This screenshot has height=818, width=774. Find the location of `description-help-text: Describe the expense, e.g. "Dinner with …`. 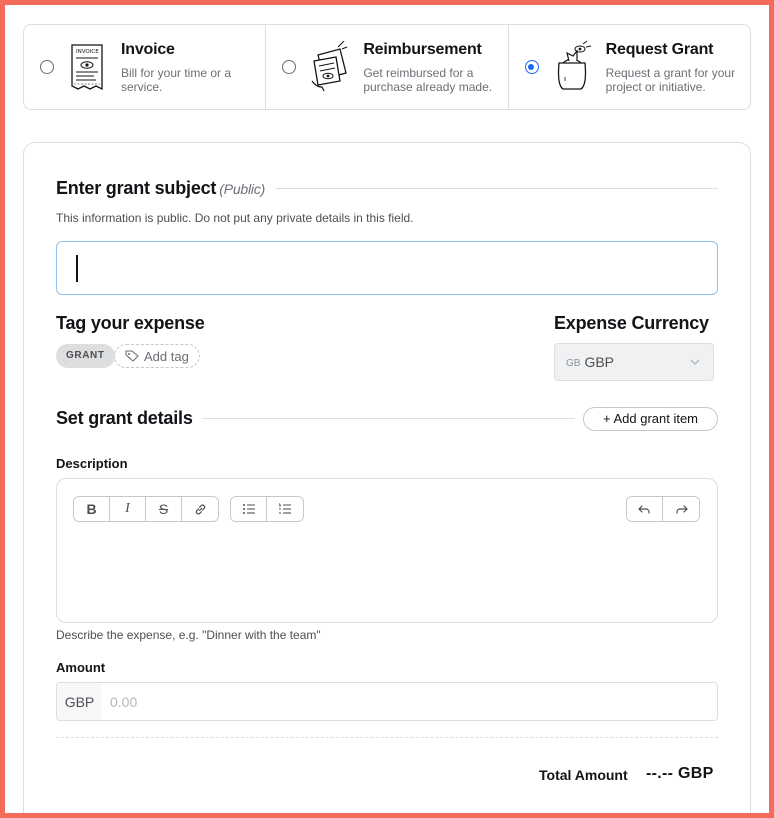

description-help-text: Describe the expense, e.g. "Dinner with … is located at coordinates (188, 635).